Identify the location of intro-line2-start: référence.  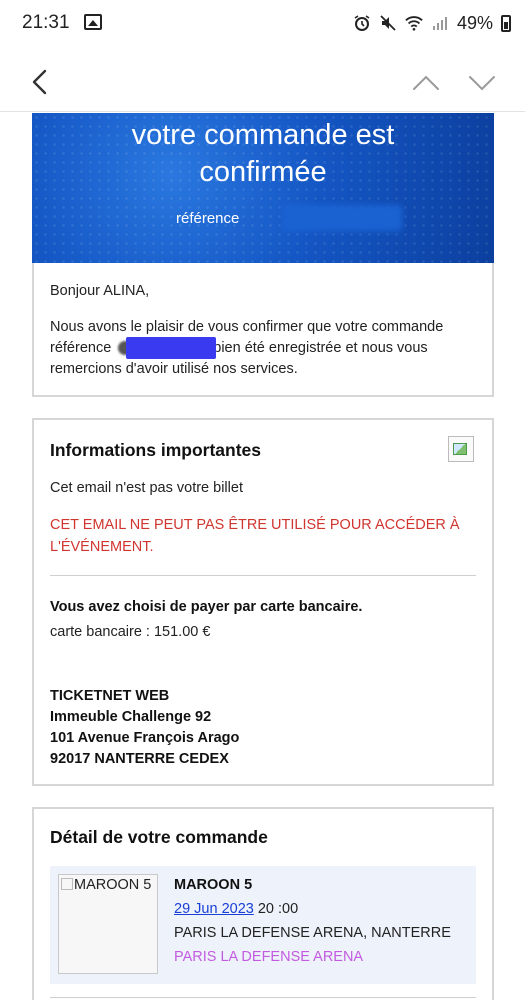
(81, 348).